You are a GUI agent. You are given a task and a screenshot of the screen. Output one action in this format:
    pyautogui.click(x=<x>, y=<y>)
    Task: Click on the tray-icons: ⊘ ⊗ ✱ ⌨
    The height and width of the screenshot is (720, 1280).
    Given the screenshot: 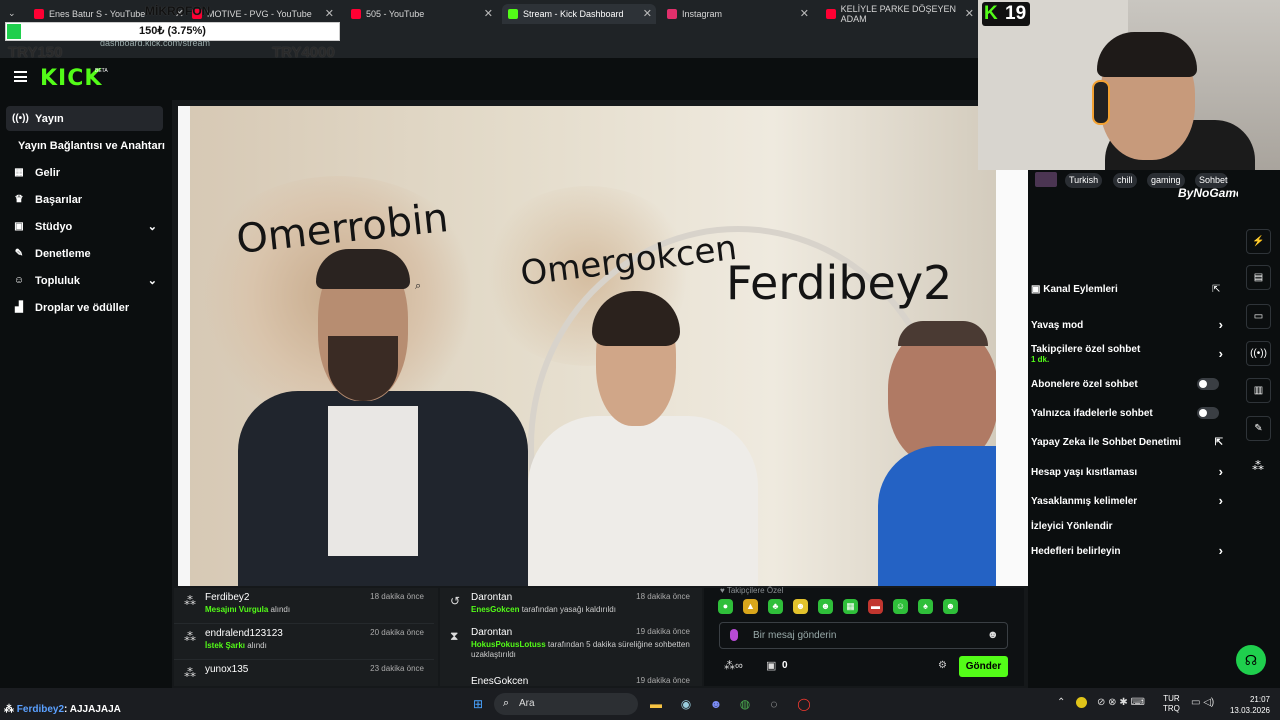 What is the action you would take?
    pyautogui.click(x=1121, y=702)
    